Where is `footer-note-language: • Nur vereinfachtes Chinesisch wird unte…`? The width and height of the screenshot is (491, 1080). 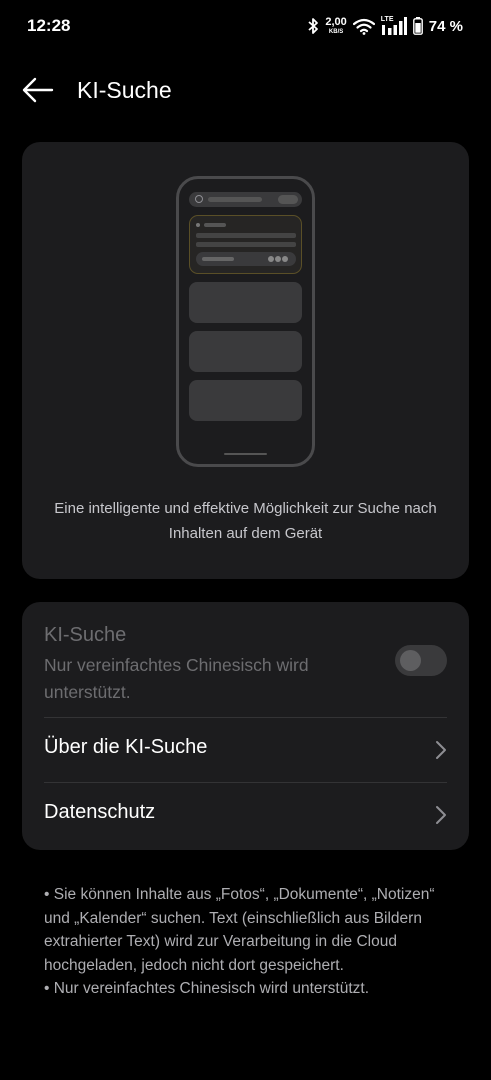 footer-note-language: • Nur vereinfachtes Chinesisch wird unte… is located at coordinates (207, 988).